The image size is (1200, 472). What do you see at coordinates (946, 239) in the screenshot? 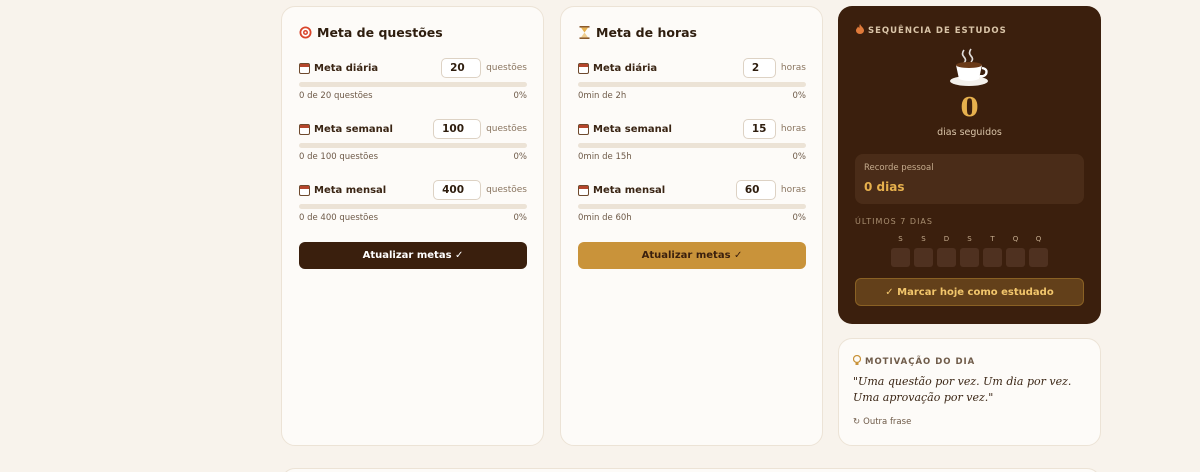
I see `day-letter: D` at bounding box center [946, 239].